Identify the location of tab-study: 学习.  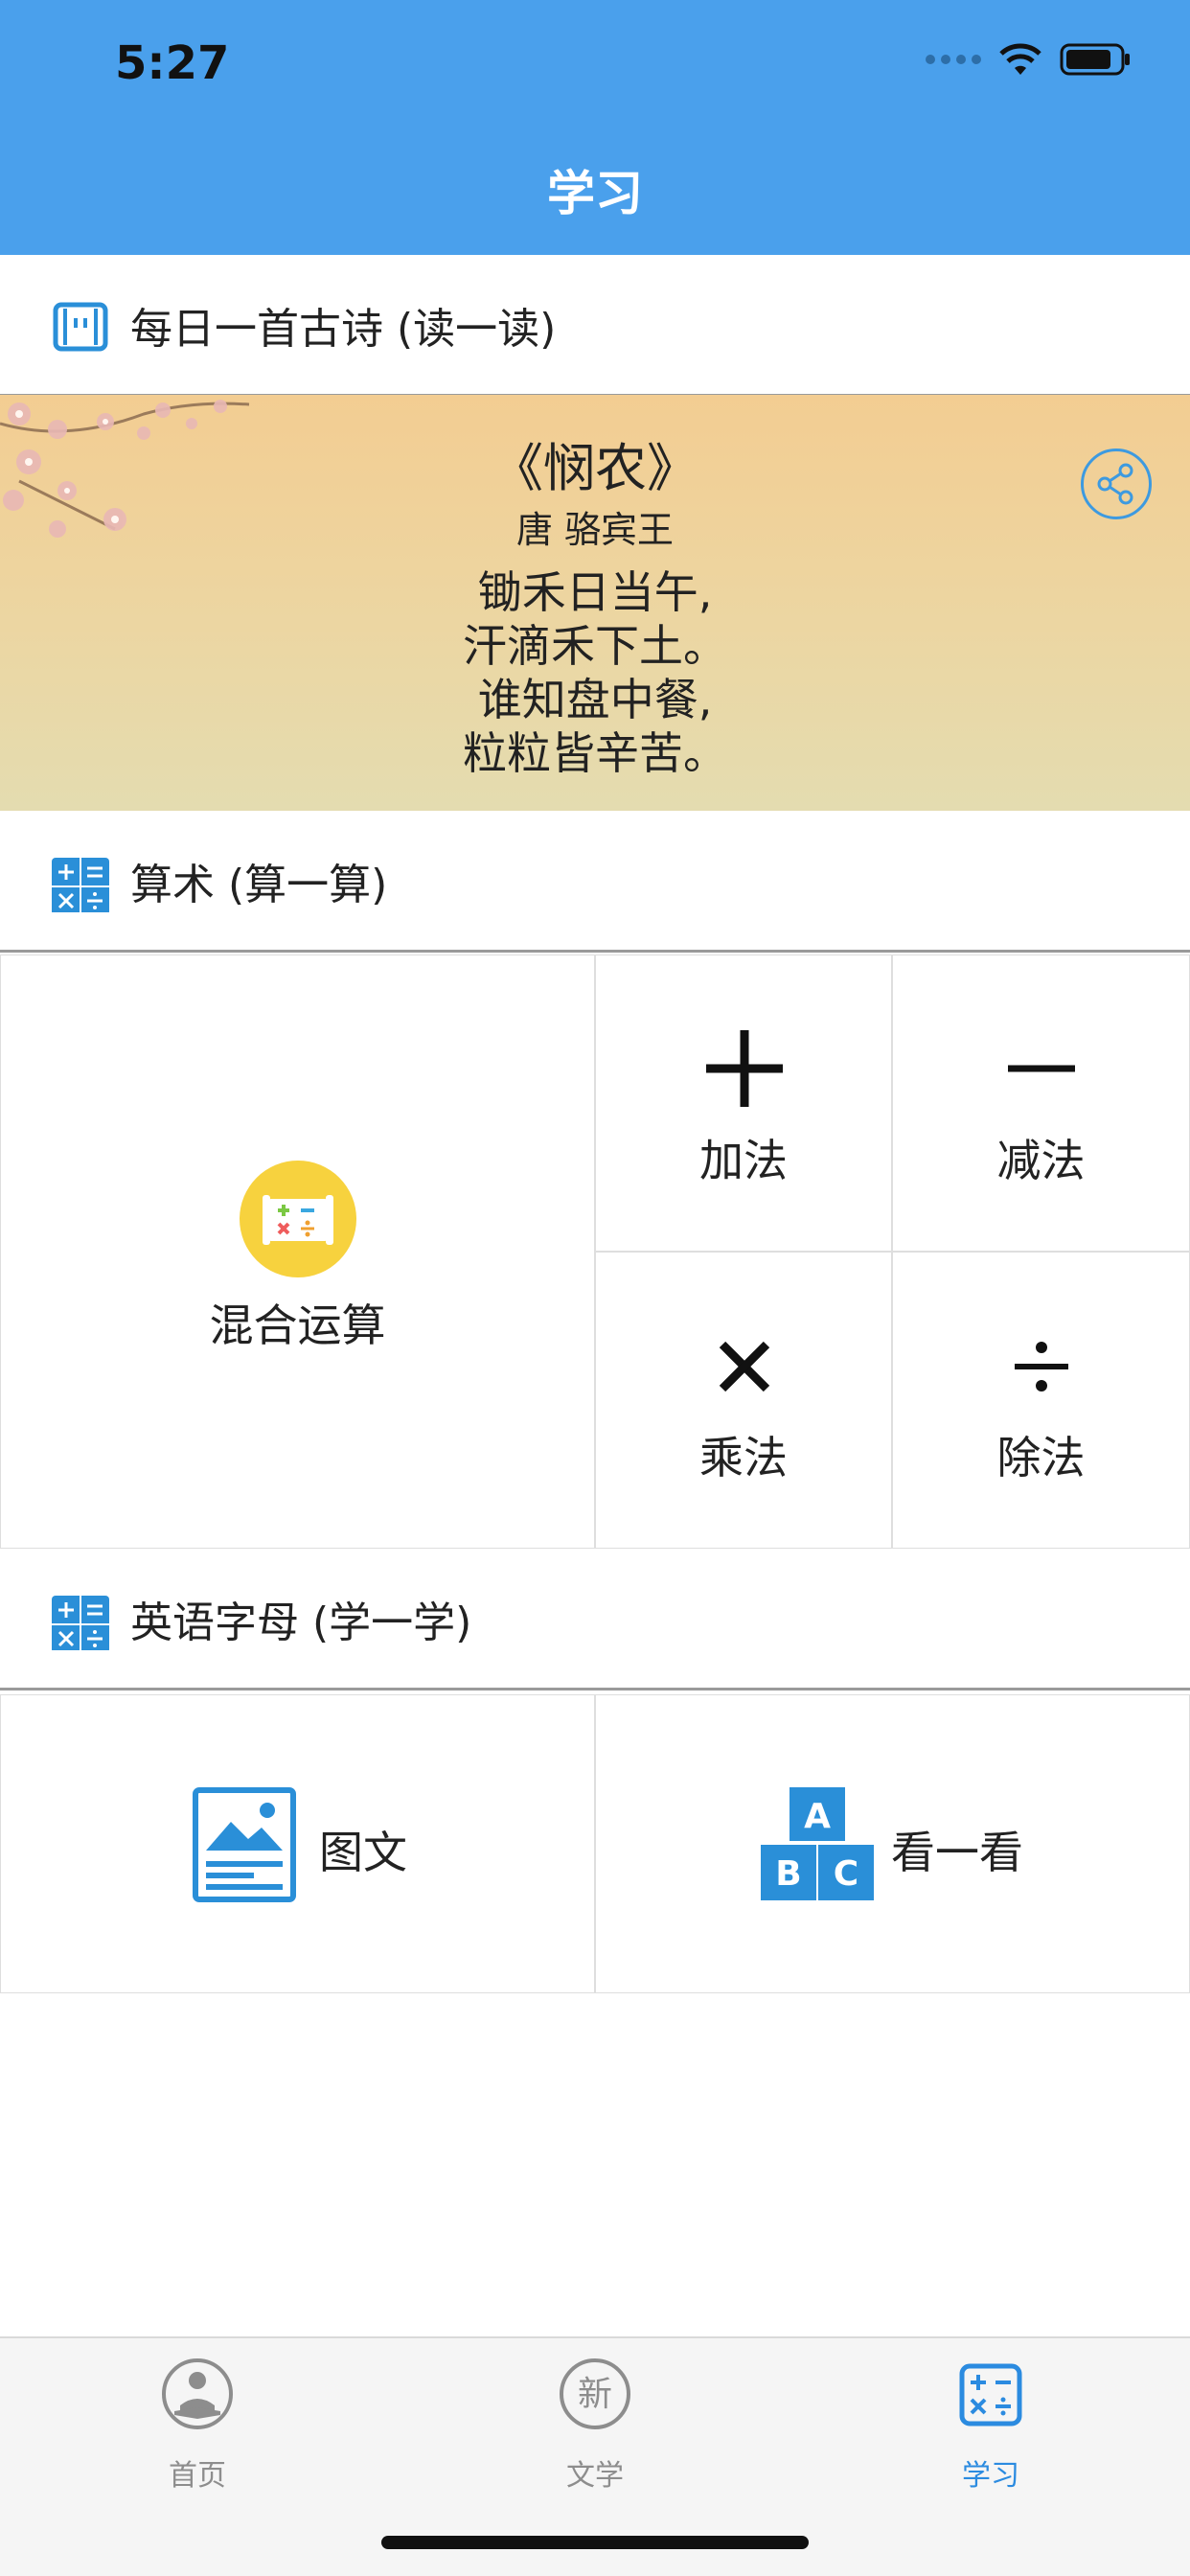
(990, 2425).